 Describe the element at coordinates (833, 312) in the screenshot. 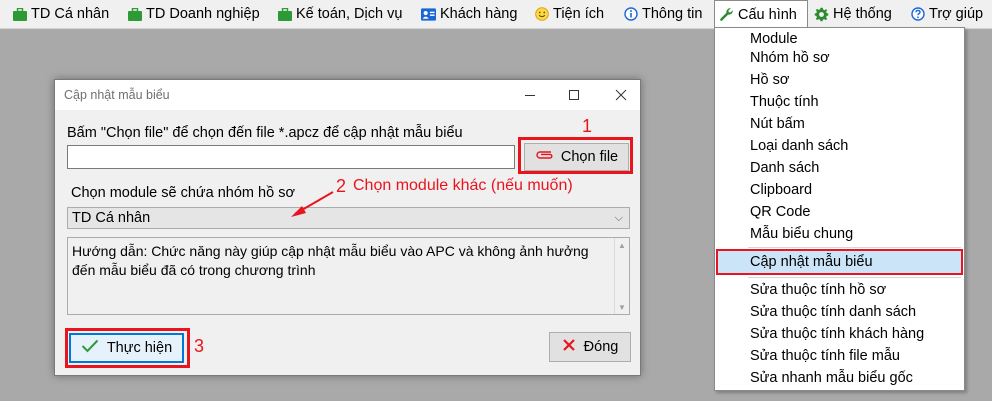

I see `menu-item-sua-thuoc-tinh-danh-sach: Sửa thuộc tính danh sách` at that location.